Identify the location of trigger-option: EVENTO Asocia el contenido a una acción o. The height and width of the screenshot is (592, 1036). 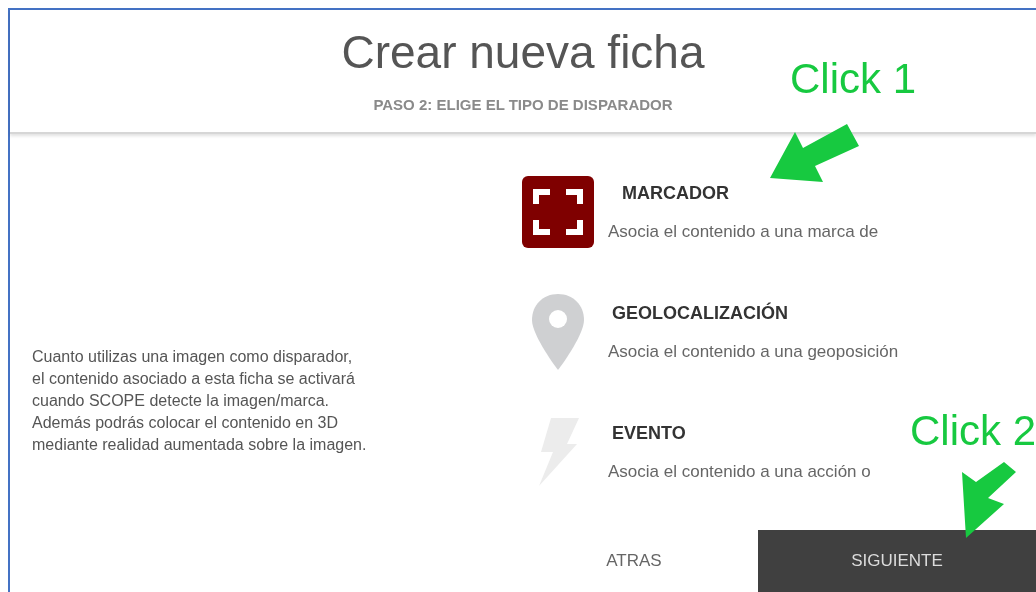
(696, 452).